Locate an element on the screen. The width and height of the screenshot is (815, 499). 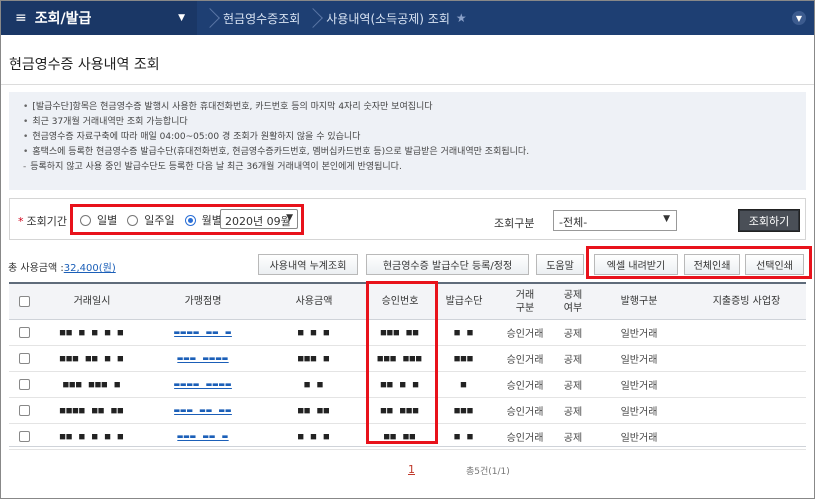
cell-store: ▬▬▬ ▬▬▬▬ is located at coordinates (203, 358).